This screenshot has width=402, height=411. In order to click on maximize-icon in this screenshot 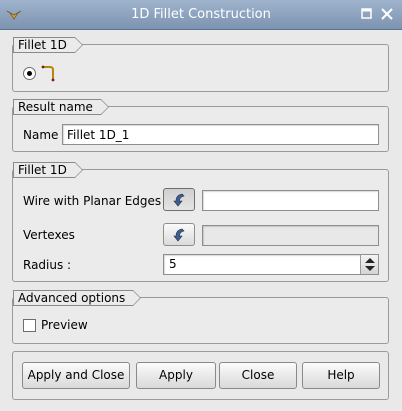, I will do `click(367, 14)`.